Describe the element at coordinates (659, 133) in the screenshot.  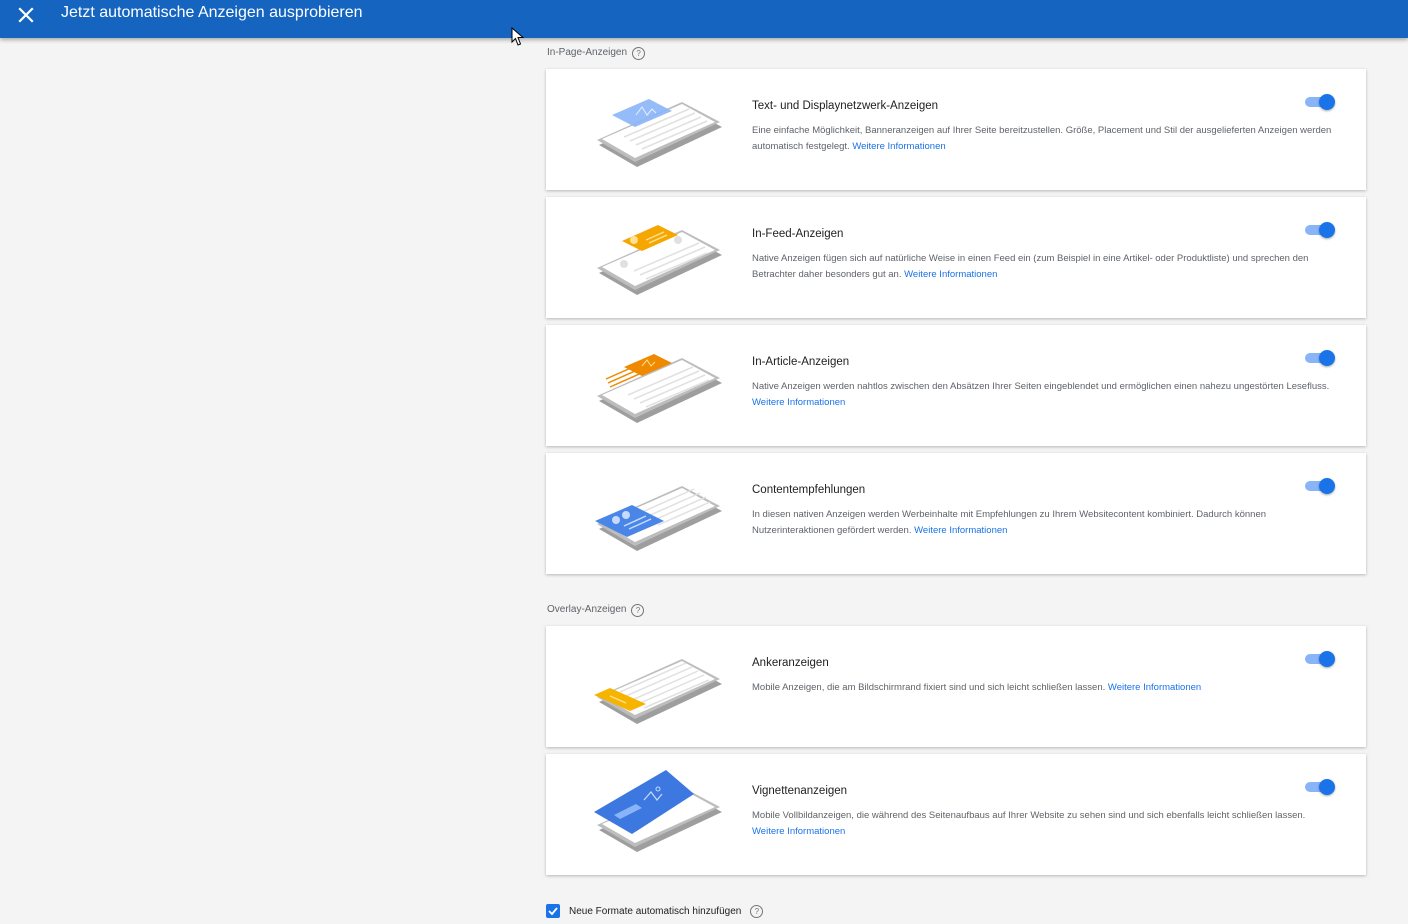
I see `phone-banner-illustration-icon` at that location.